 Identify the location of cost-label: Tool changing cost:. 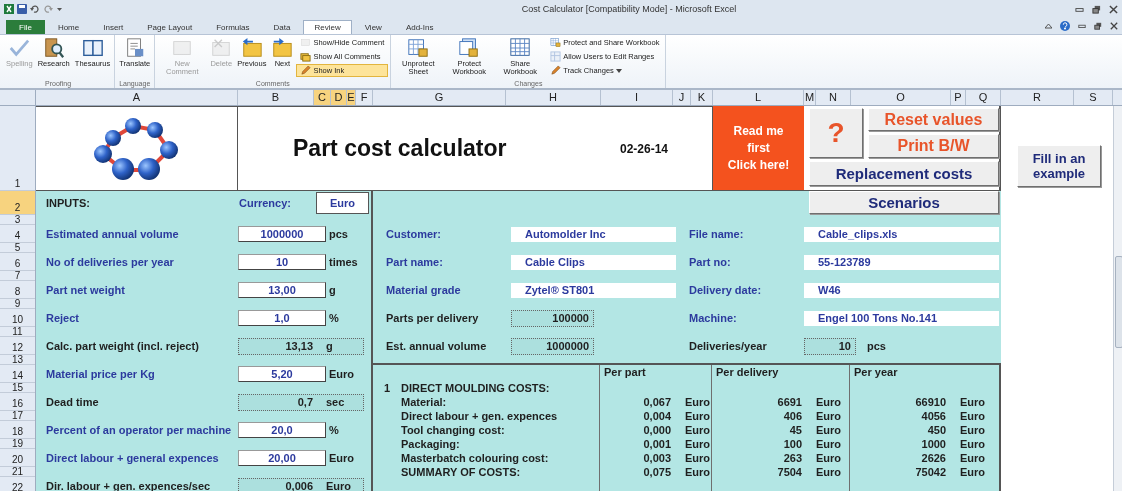
(453, 430).